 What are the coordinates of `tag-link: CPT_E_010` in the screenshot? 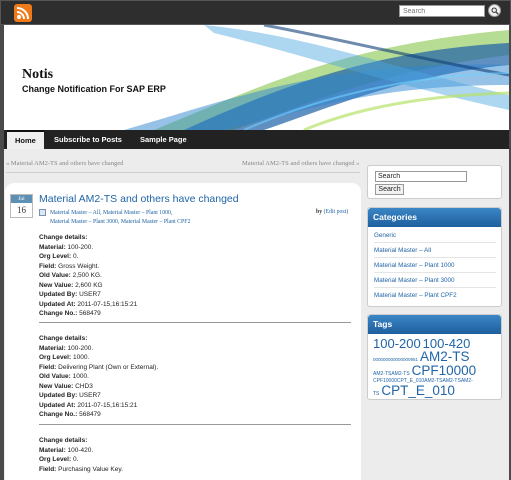 It's located at (418, 390).